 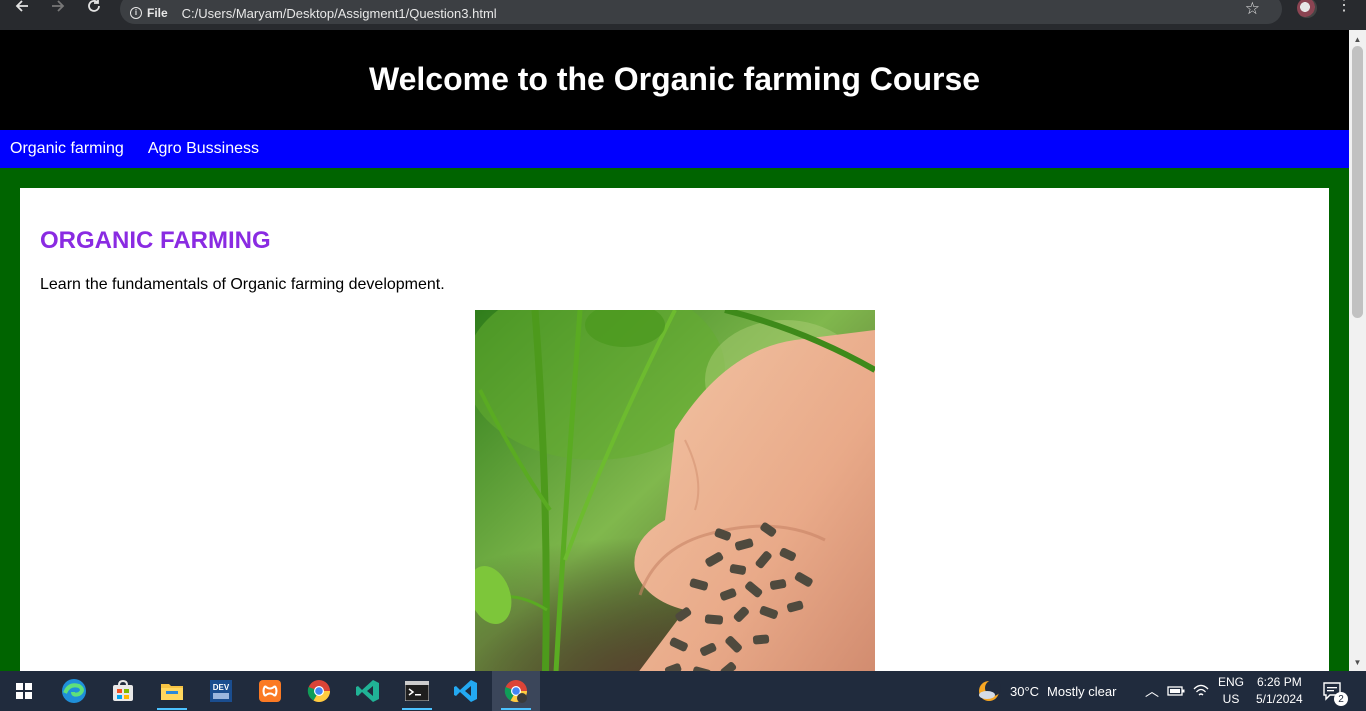 I want to click on forward-button, so click(x=58, y=10).